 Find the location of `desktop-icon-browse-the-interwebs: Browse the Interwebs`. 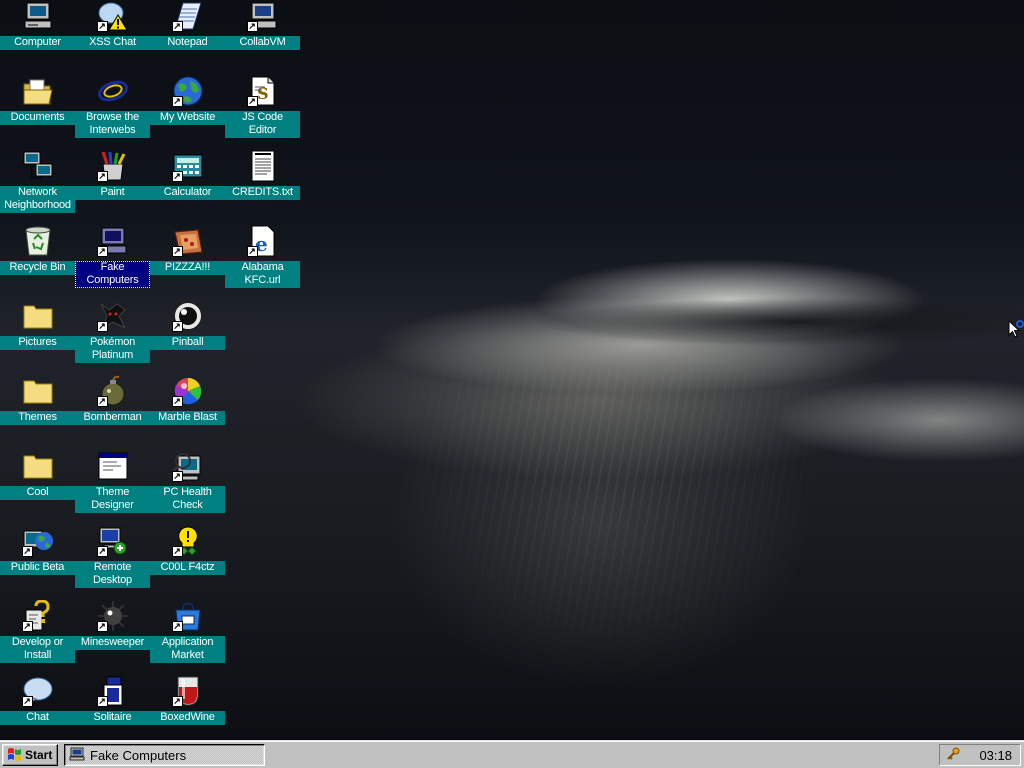

desktop-icon-browse-the-interwebs: Browse the Interwebs is located at coordinates (112, 106).